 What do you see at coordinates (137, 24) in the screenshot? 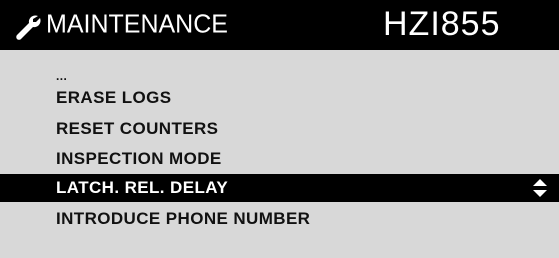
I see `page-title: MAINTENANCE` at bounding box center [137, 24].